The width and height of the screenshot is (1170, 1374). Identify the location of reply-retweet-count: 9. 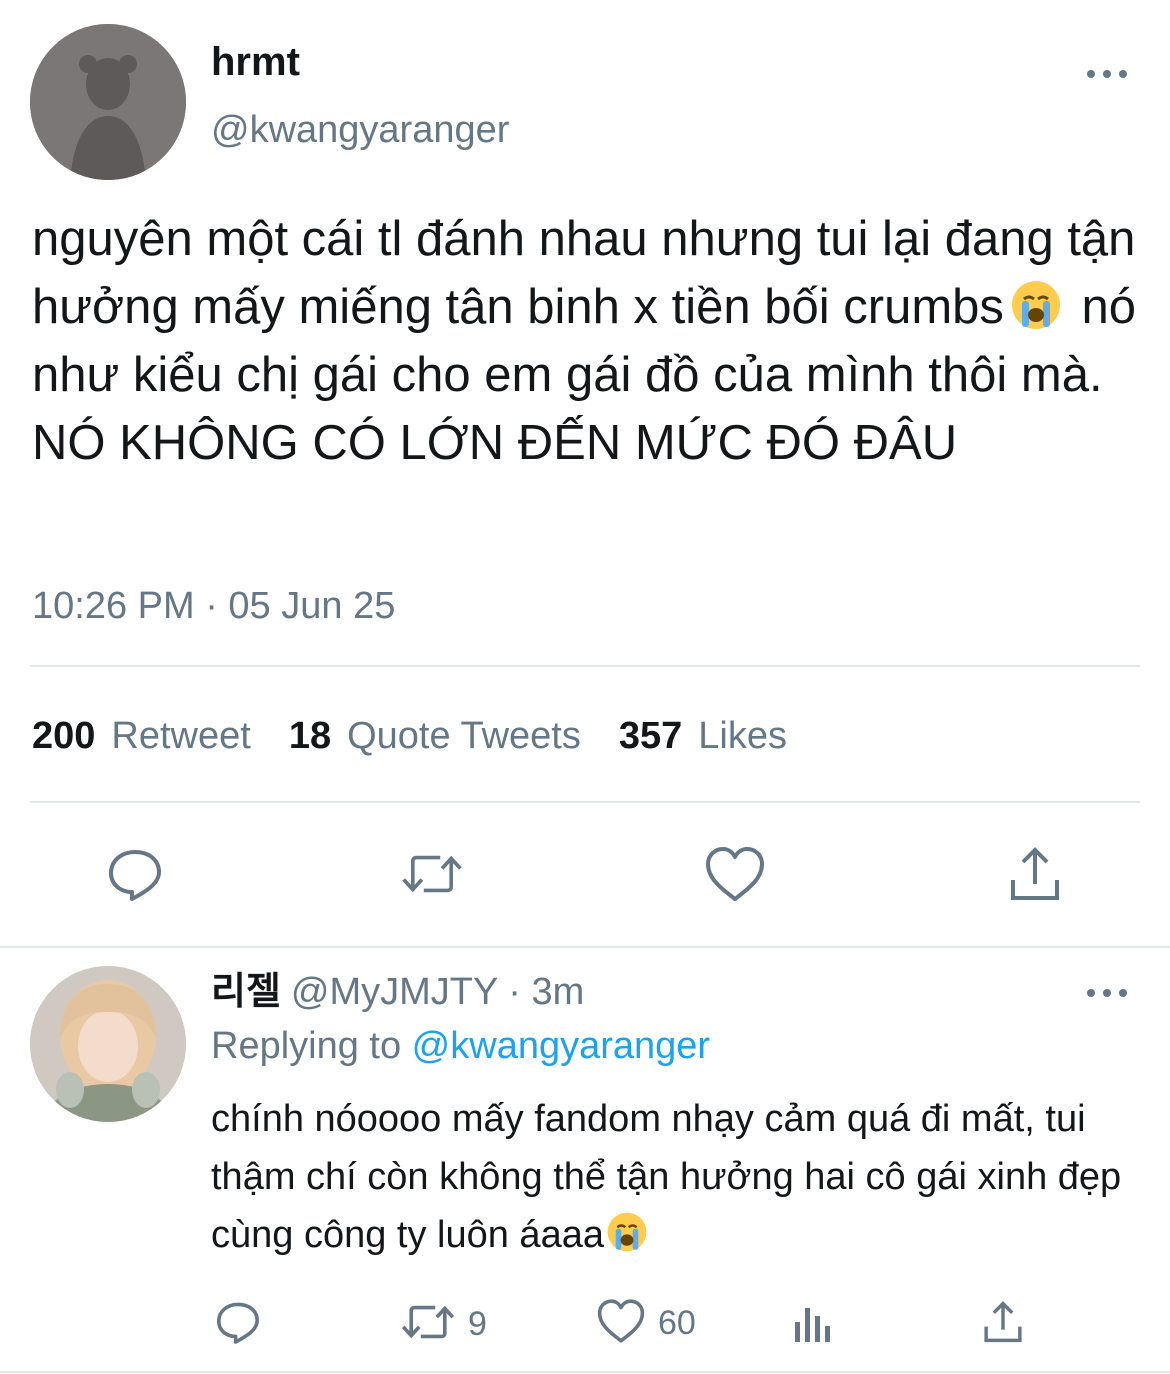
(477, 1324).